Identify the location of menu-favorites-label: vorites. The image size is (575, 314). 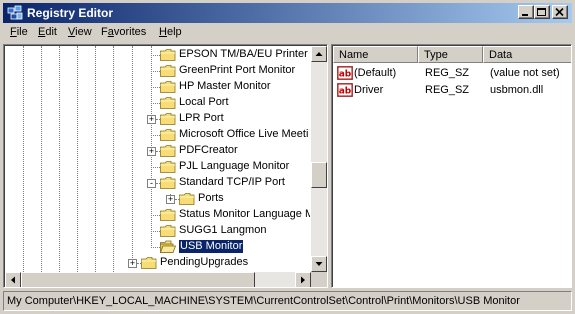
(130, 32).